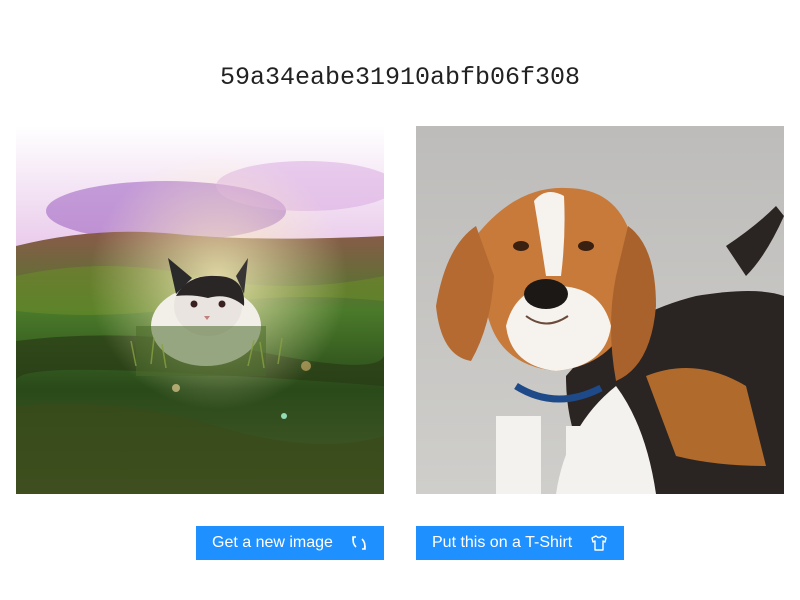 This screenshot has height=600, width=800. I want to click on tshirt-button: Put this on a T-Shirt, so click(520, 543).